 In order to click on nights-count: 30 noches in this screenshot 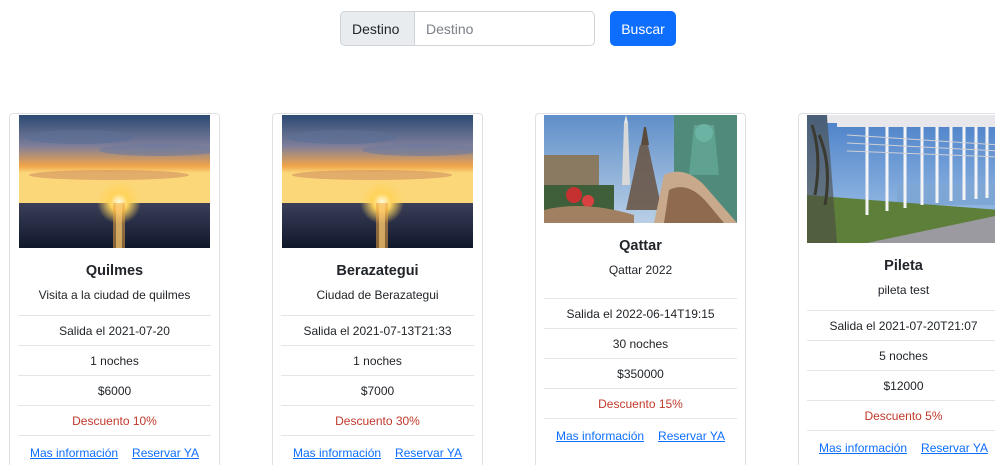, I will do `click(640, 343)`.